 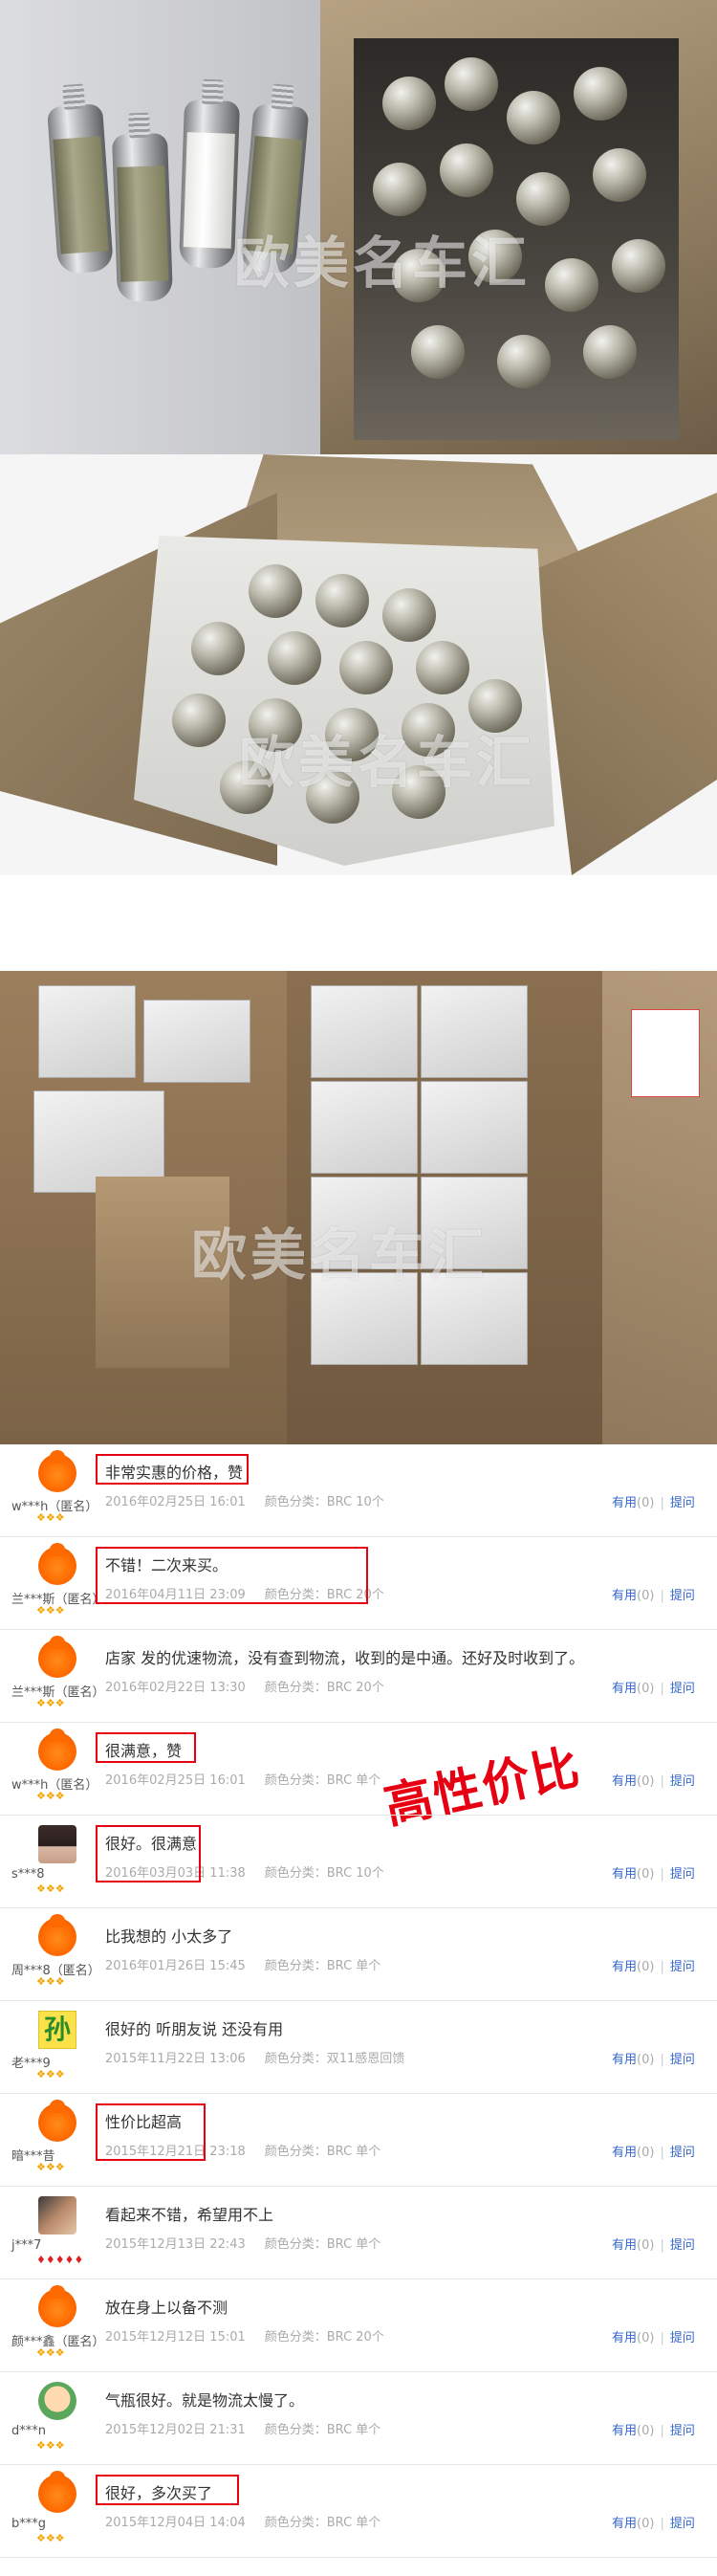 What do you see at coordinates (175, 2337) in the screenshot?
I see `review-date: 2015年12月12日 15:01` at bounding box center [175, 2337].